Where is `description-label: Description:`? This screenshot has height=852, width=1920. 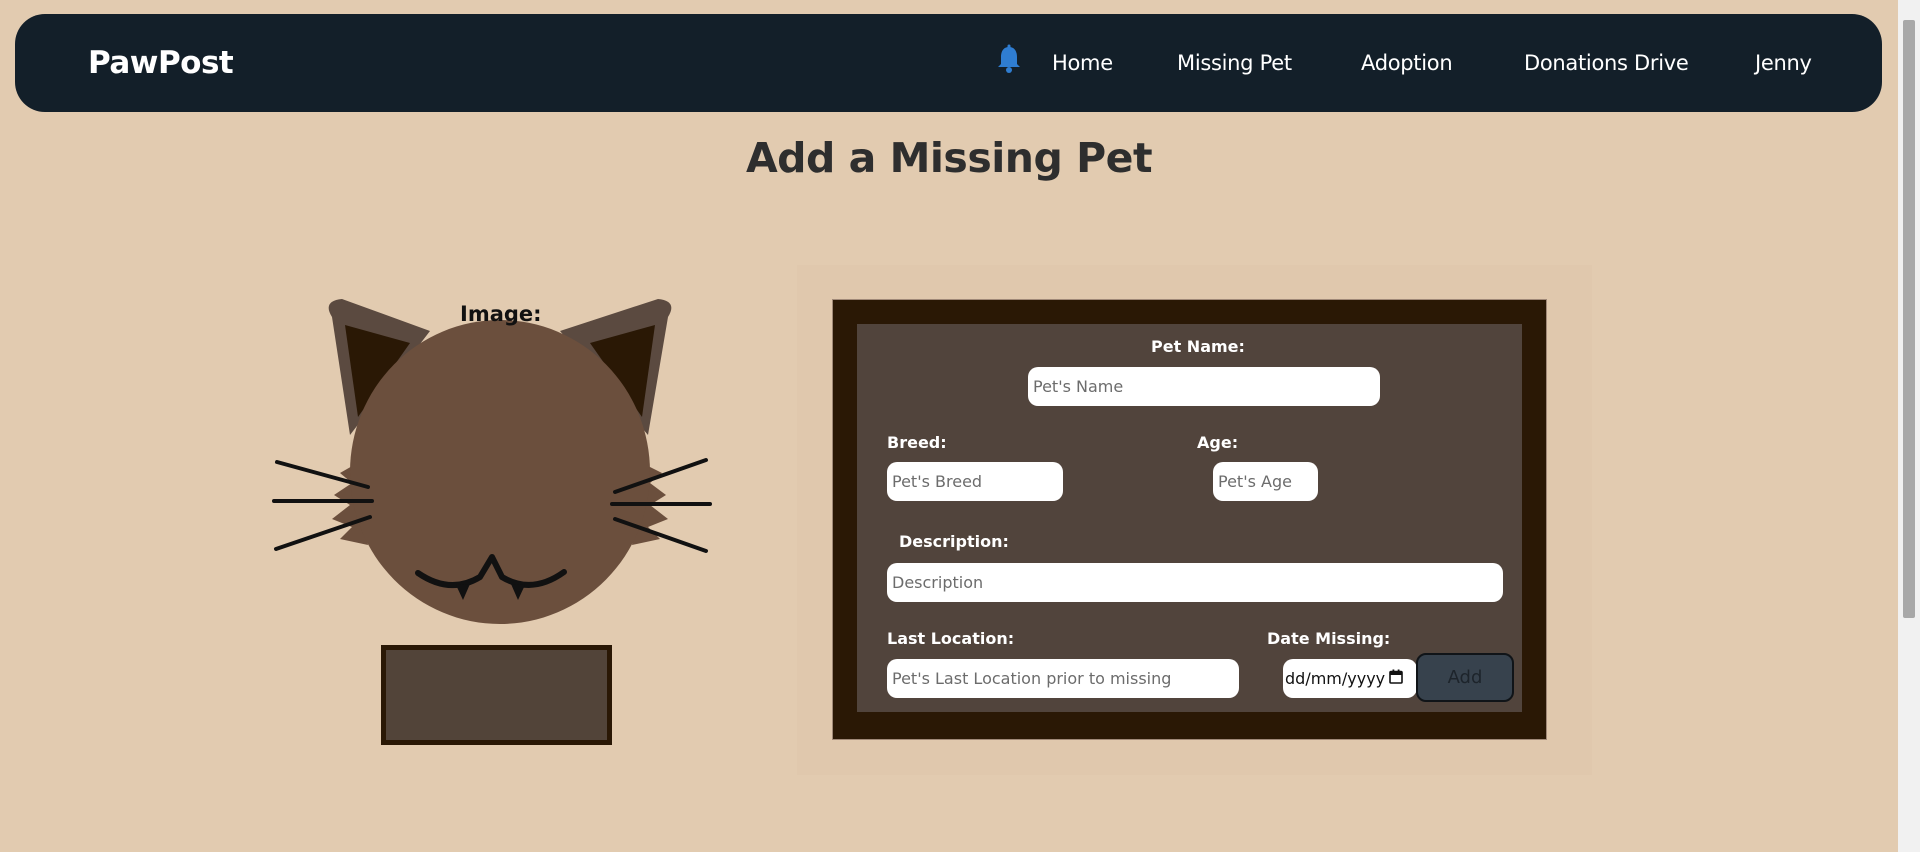 description-label: Description: is located at coordinates (954, 541).